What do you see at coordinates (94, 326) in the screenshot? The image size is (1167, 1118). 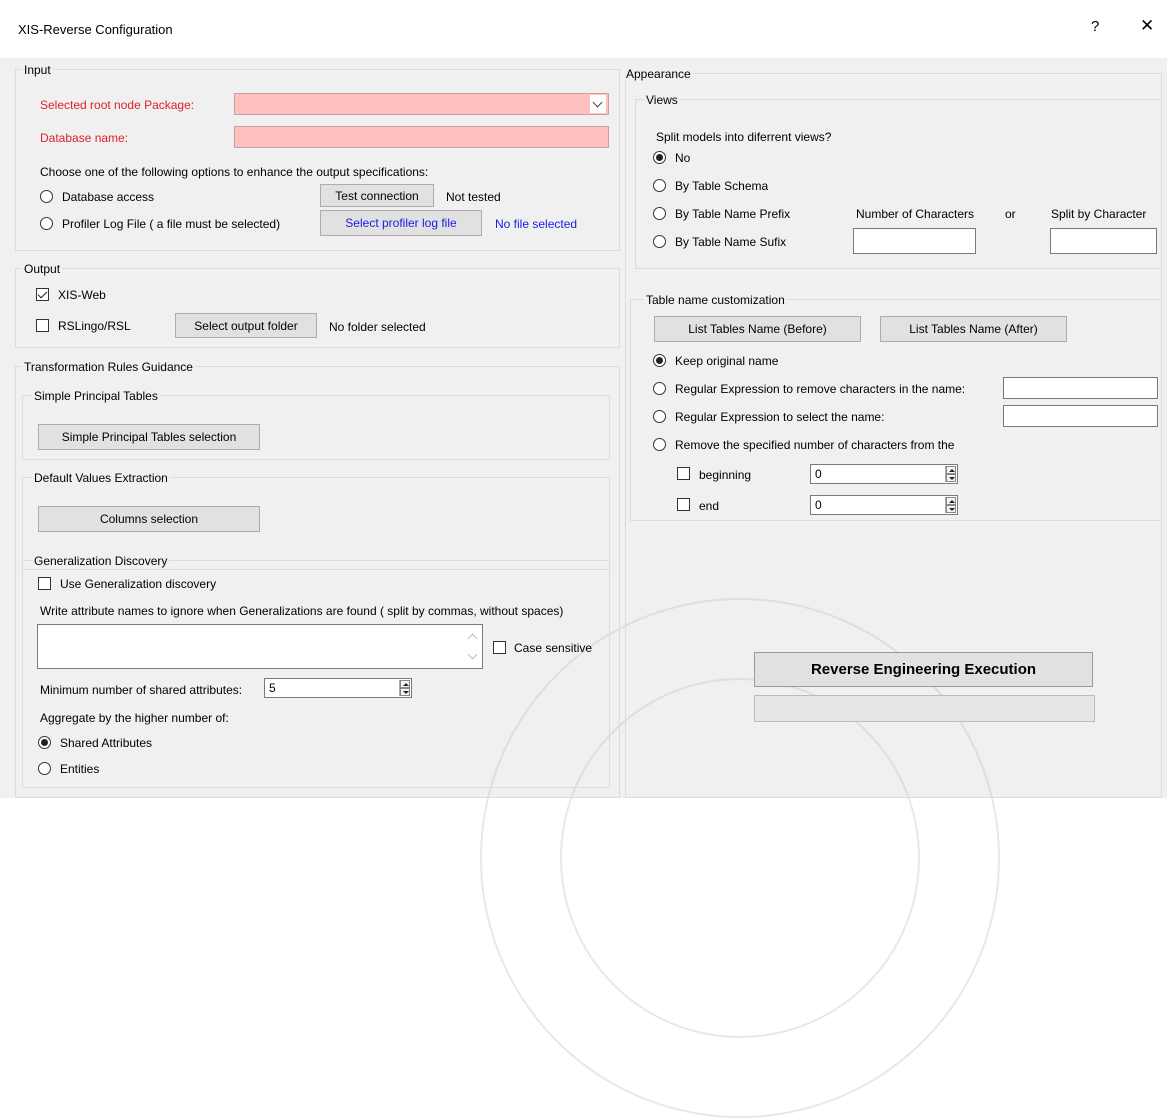 I see `rslingo-label: RSLingo/RSL` at bounding box center [94, 326].